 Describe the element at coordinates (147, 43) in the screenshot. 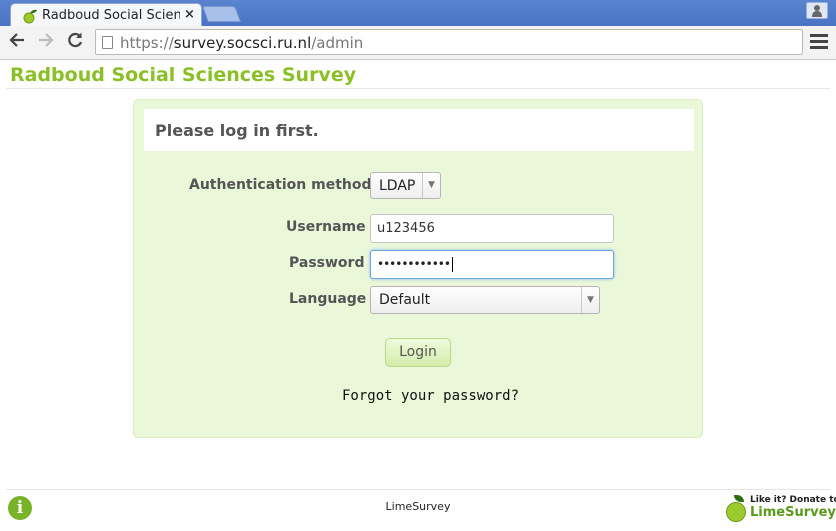

I see `url-scheme: https://` at that location.